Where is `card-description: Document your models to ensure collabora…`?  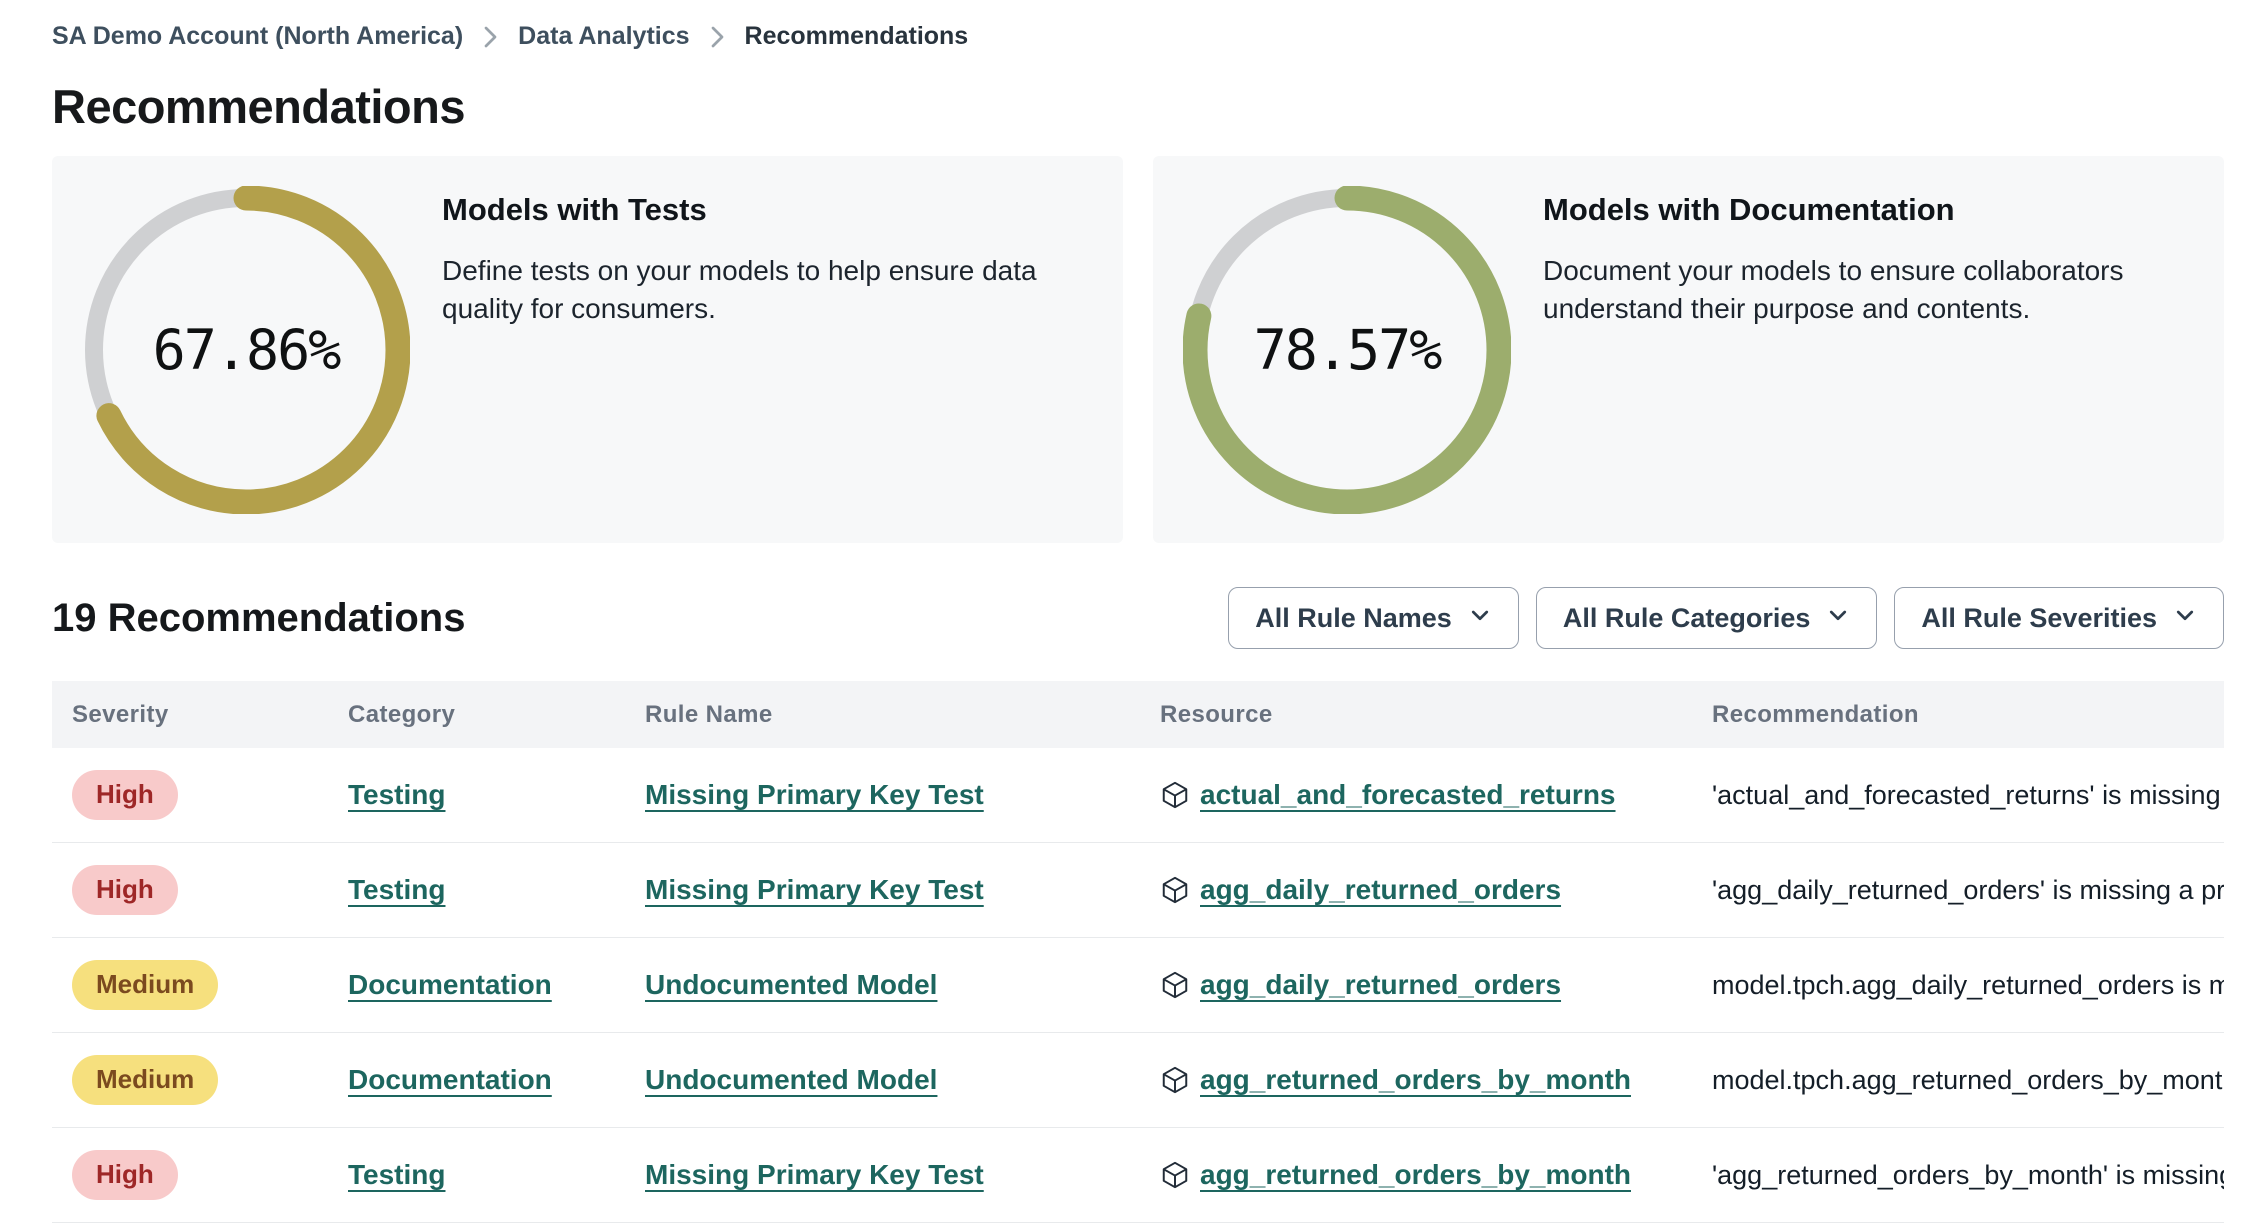
card-description: Document your models to ensure collabora… is located at coordinates (1833, 289).